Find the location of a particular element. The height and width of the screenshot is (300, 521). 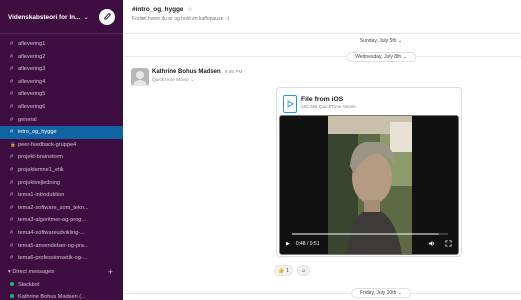

add-reaction-icon: ☺ is located at coordinates (304, 270).